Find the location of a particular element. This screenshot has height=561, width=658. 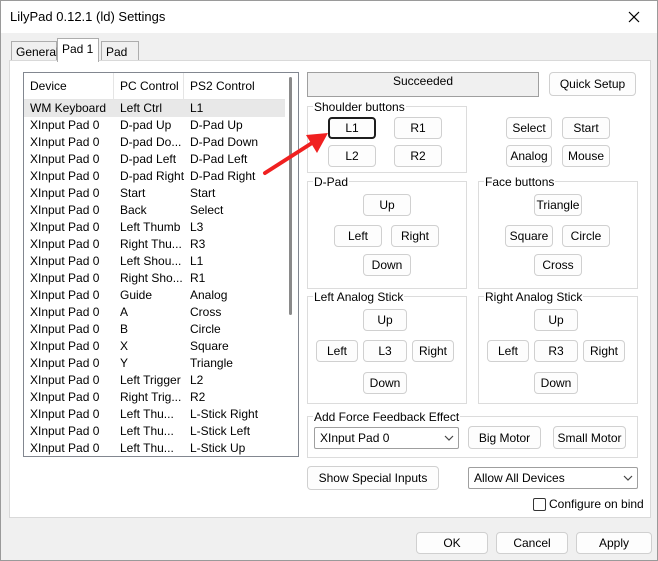

show-special-inputs-button: Show Special Inputs is located at coordinates (373, 478).